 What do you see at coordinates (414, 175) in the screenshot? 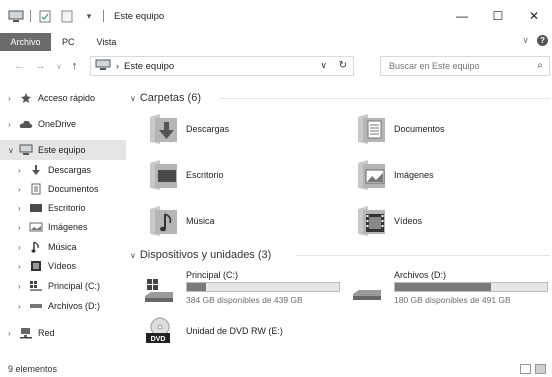
I see `folder-label: Imágenes` at bounding box center [414, 175].